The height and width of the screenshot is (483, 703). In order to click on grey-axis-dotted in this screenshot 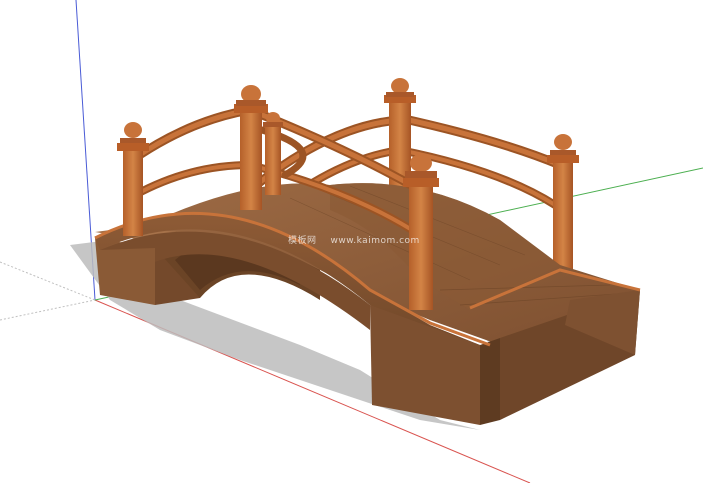, I will do `click(48, 281)`.